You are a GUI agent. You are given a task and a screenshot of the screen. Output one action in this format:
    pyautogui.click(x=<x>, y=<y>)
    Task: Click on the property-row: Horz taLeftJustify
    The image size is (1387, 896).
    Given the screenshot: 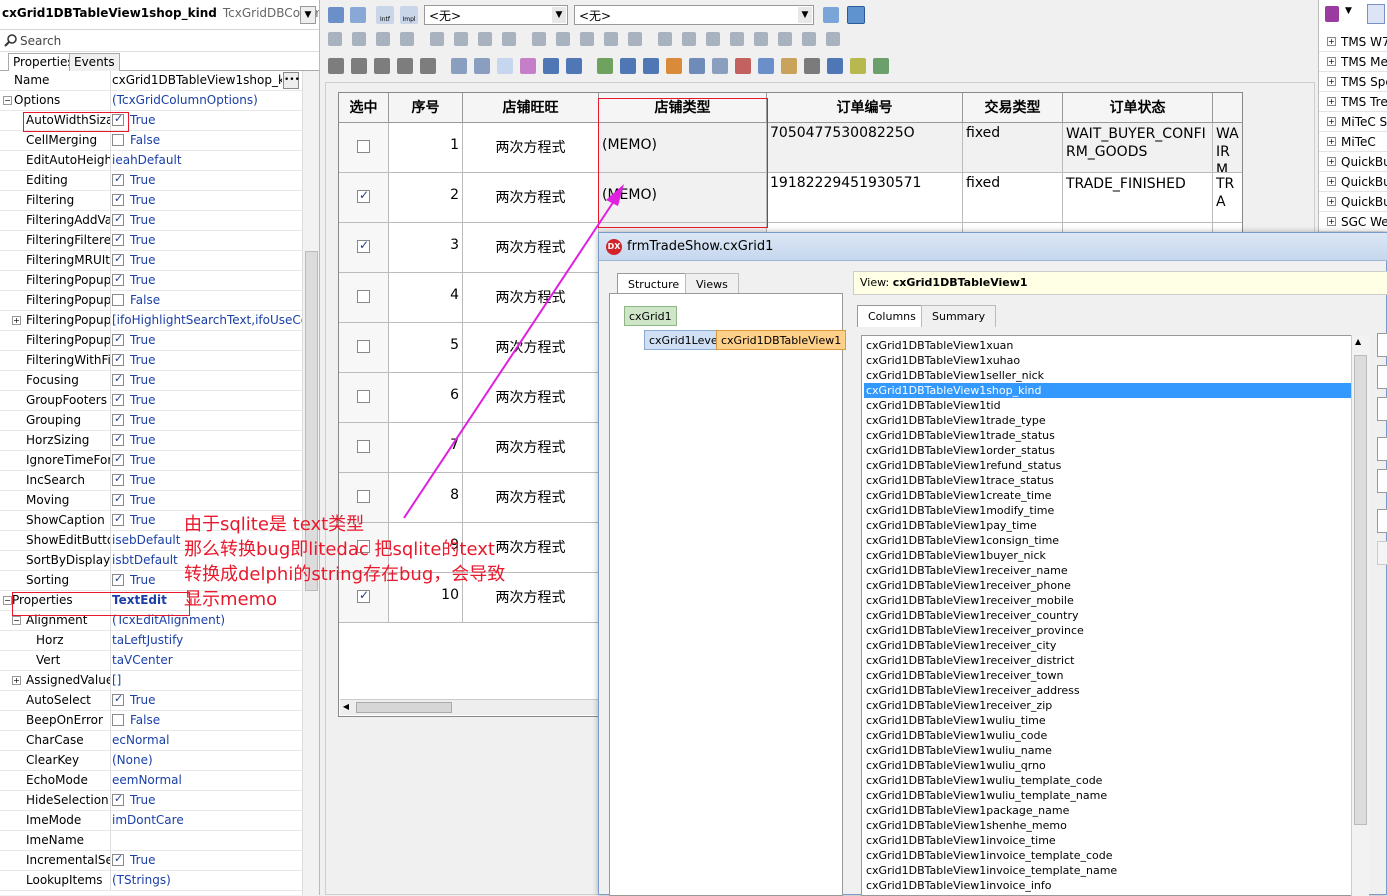 What is the action you would take?
    pyautogui.click(x=151, y=641)
    